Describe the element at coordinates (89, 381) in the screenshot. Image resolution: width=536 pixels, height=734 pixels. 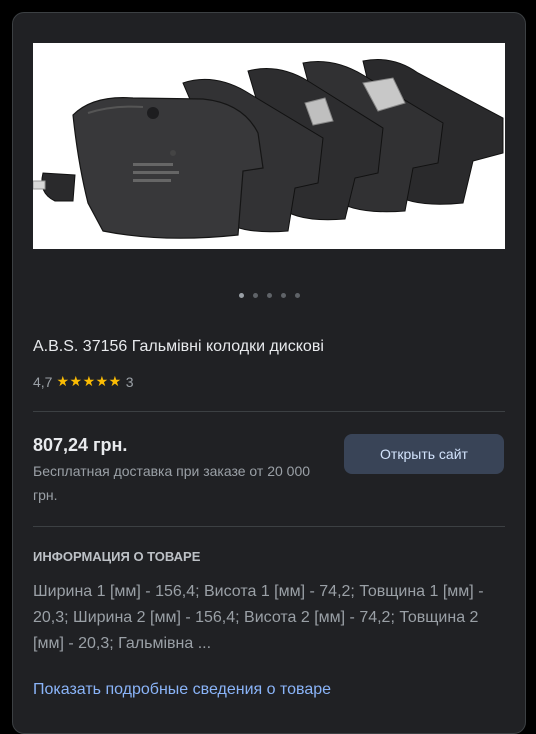
I see `star-rating-icon: ★★★★★` at that location.